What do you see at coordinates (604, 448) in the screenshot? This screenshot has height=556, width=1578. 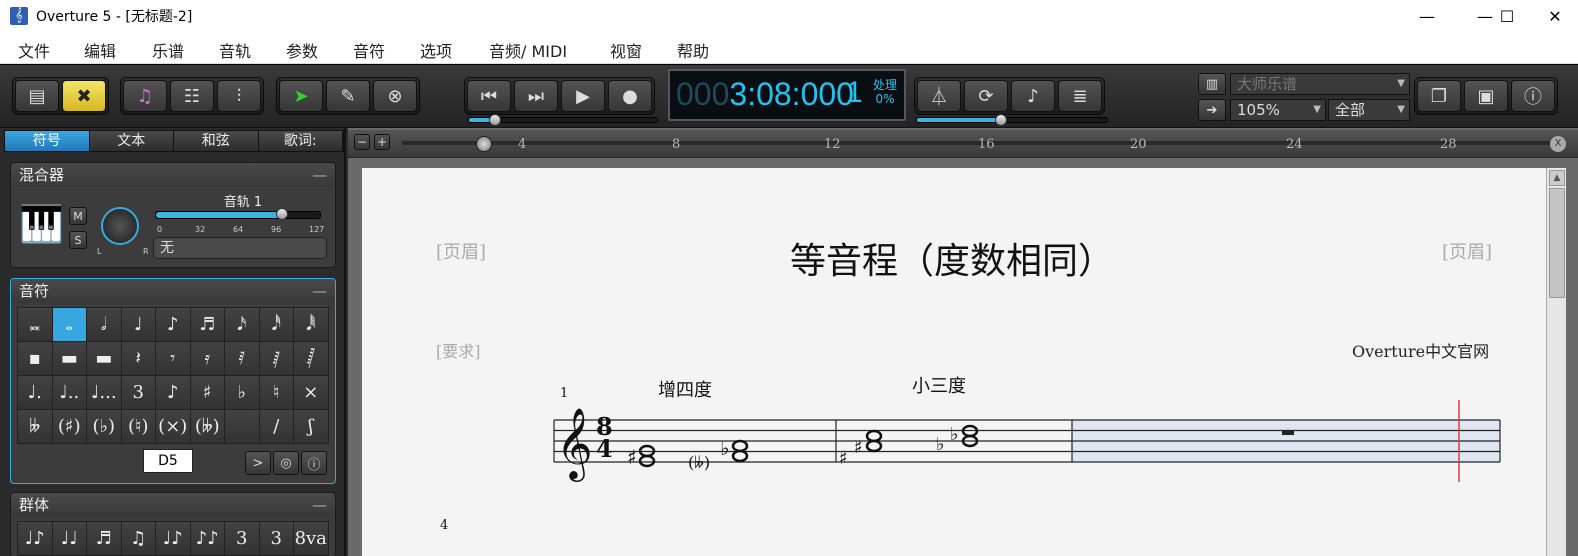 I see `time-signature-bottom: 4` at bounding box center [604, 448].